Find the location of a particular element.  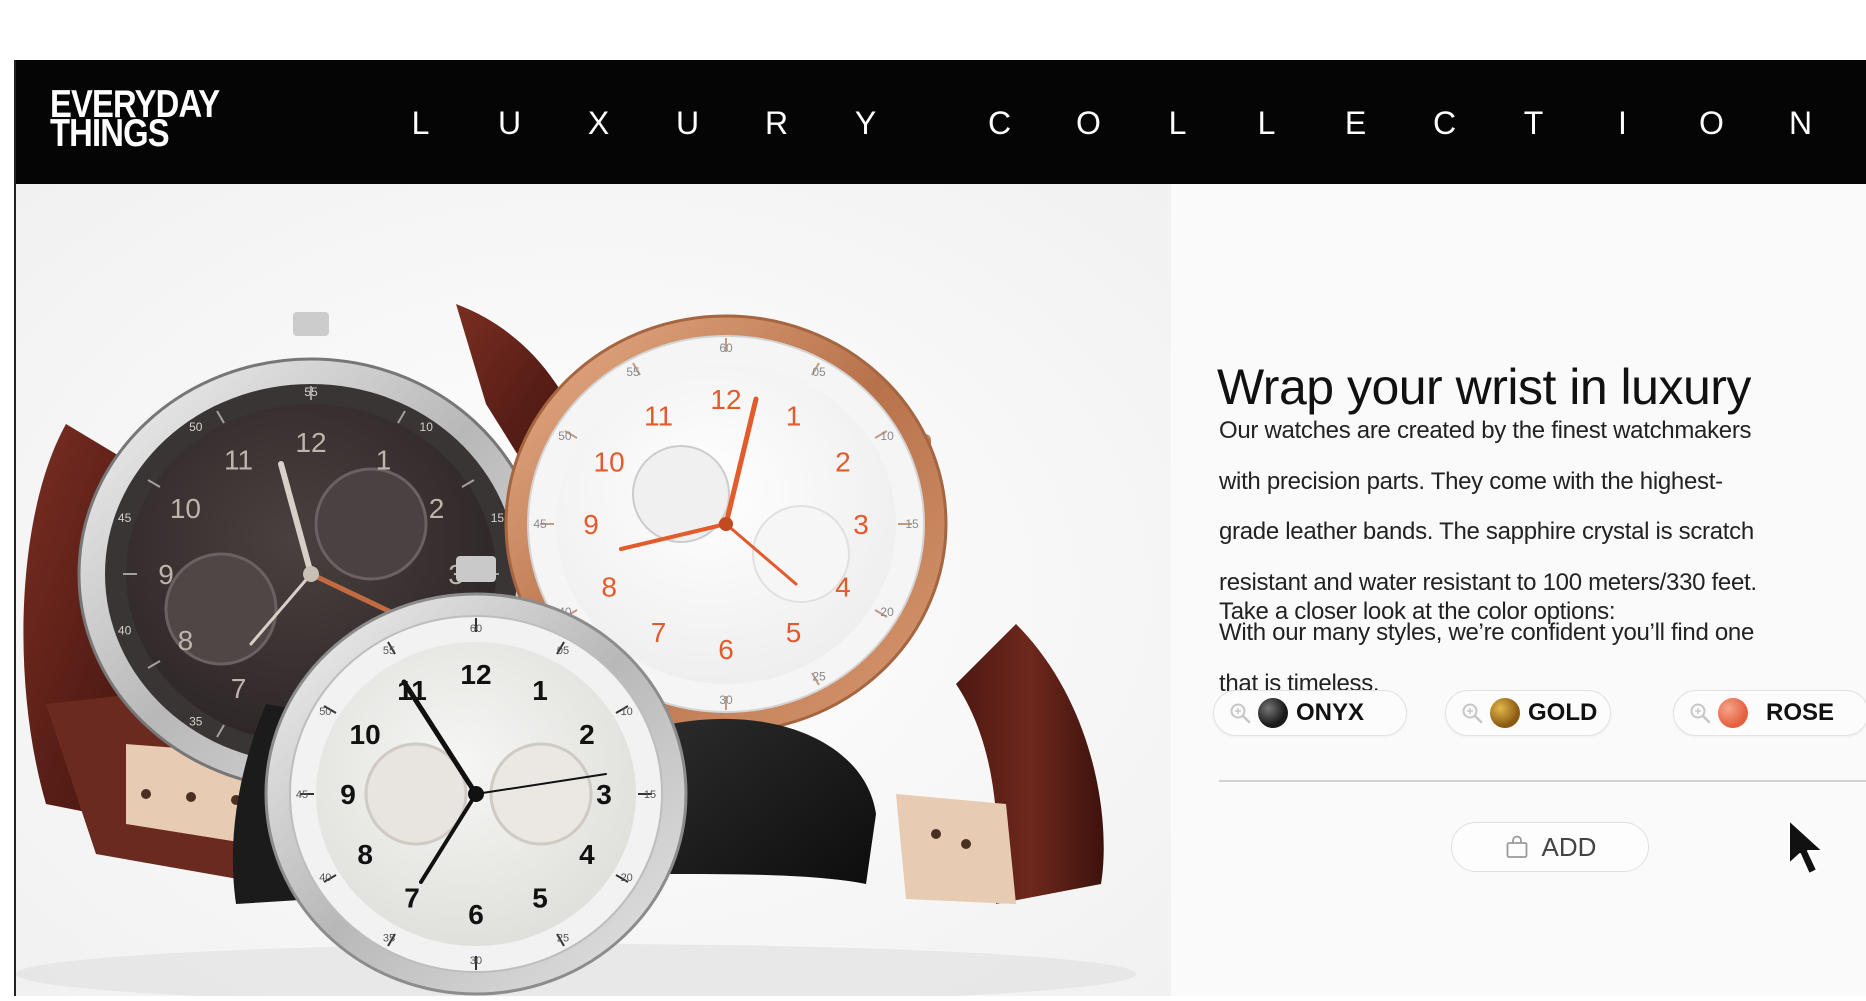

rose-swatch is located at coordinates (1733, 713).